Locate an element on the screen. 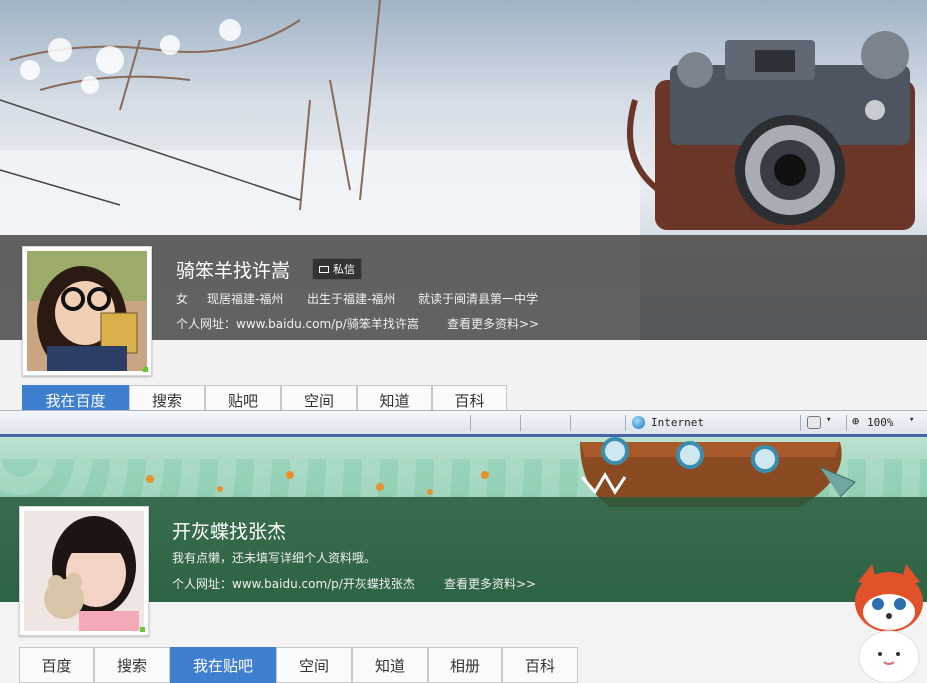  bio: 我有点懒，还未填写详细个人资料哦。 is located at coordinates (274, 558).